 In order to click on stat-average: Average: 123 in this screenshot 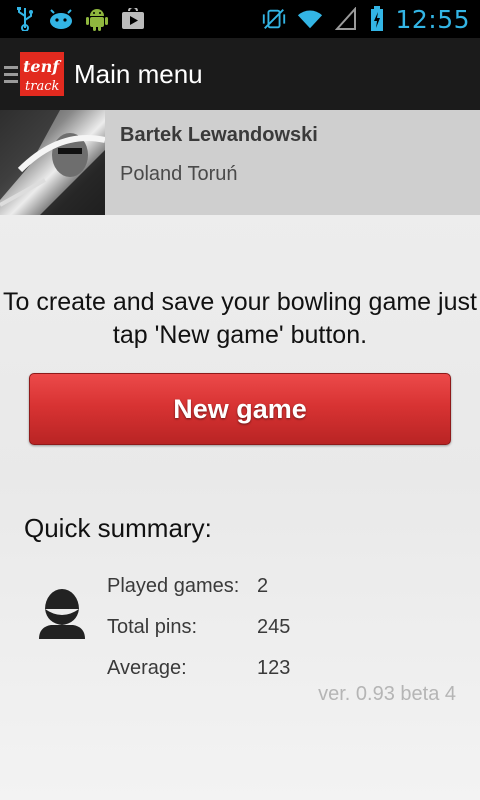, I will do `click(198, 668)`.